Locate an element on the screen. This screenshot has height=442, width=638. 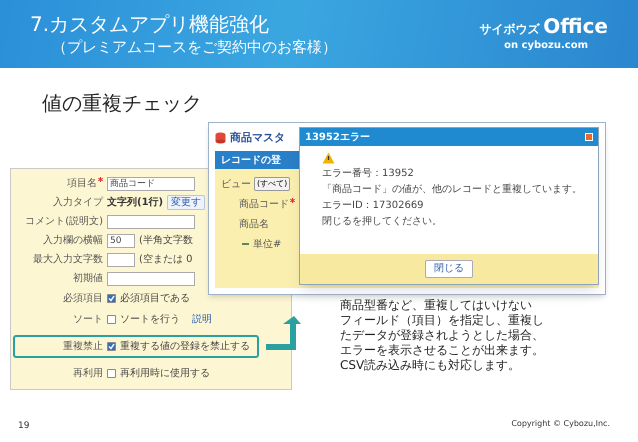
text-input: 商品コード is located at coordinates (151, 183).